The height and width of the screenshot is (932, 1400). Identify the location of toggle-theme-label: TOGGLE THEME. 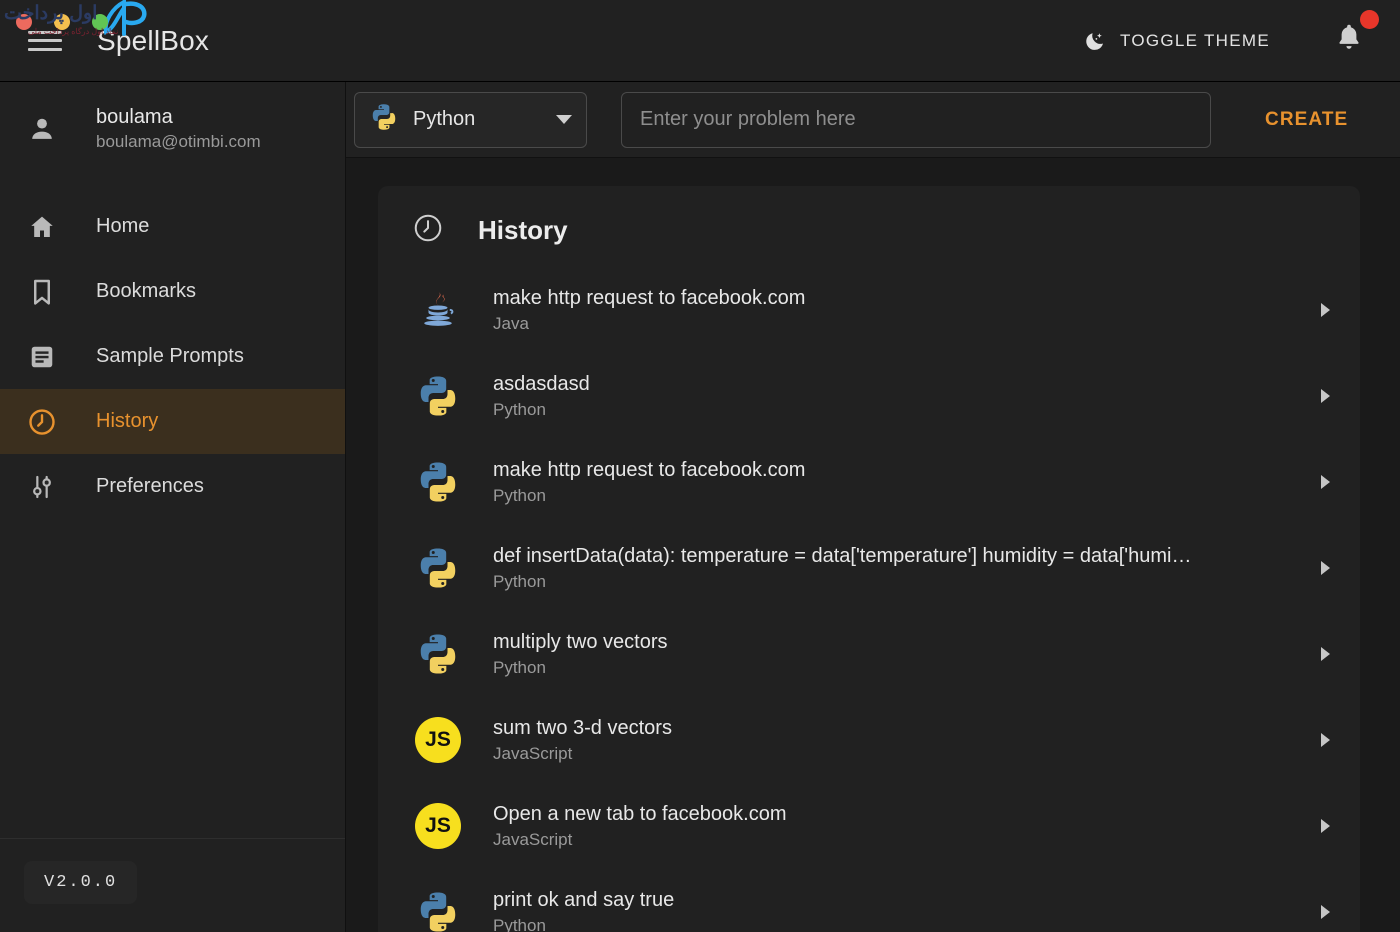
(1194, 40).